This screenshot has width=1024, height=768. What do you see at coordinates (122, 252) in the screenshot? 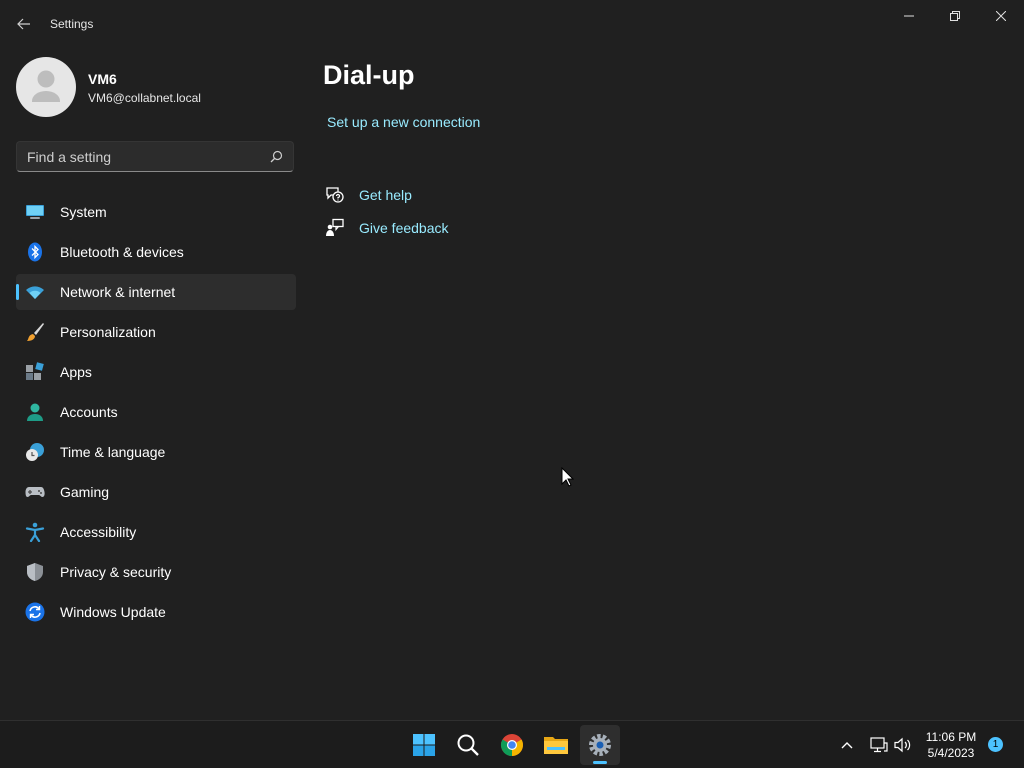
I see `sidebar-item-label: Bluetooth & devices` at bounding box center [122, 252].